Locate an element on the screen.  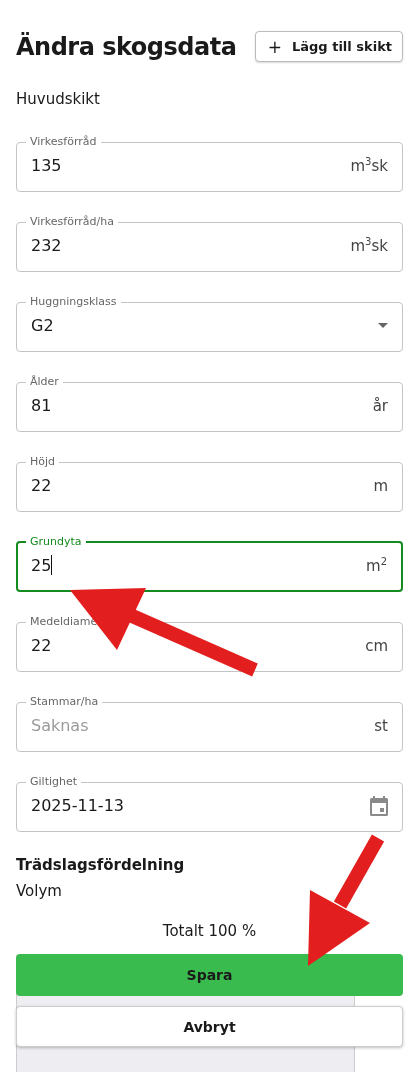
unit-label: cm is located at coordinates (376, 645).